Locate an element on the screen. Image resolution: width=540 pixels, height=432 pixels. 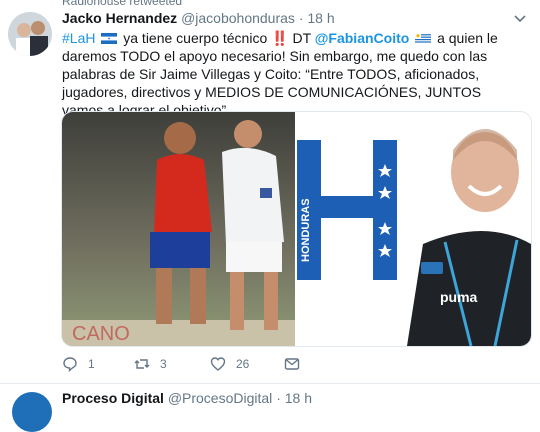
tweet-actions: 1 3 26 is located at coordinates (212, 366).